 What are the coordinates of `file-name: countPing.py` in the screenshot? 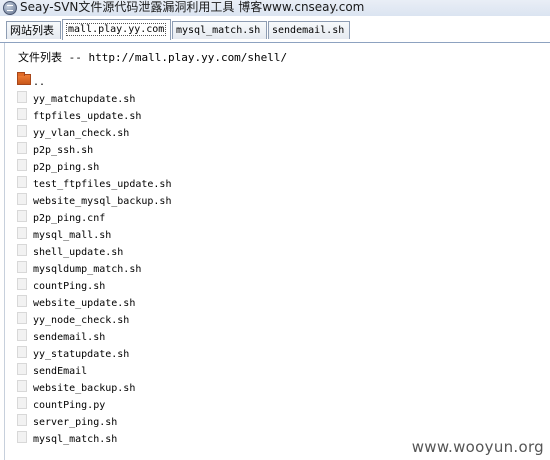 It's located at (69, 405).